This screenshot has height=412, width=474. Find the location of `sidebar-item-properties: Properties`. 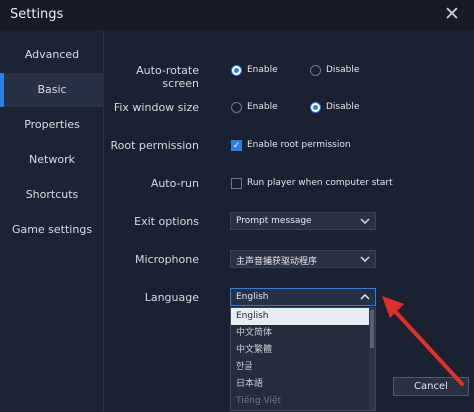

sidebar-item-properties: Properties is located at coordinates (52, 125).